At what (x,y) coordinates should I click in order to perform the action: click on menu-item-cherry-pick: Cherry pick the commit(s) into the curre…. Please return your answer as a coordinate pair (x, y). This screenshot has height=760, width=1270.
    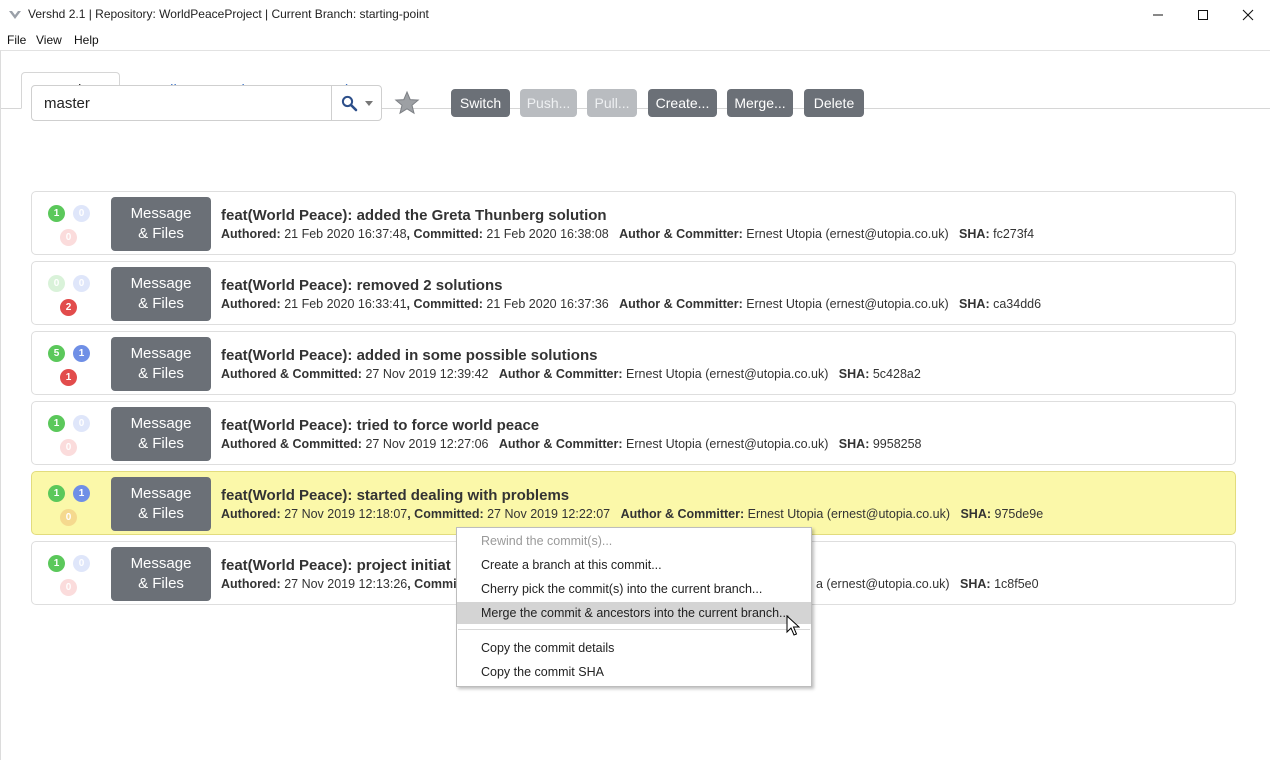
    Looking at the image, I should click on (634, 589).